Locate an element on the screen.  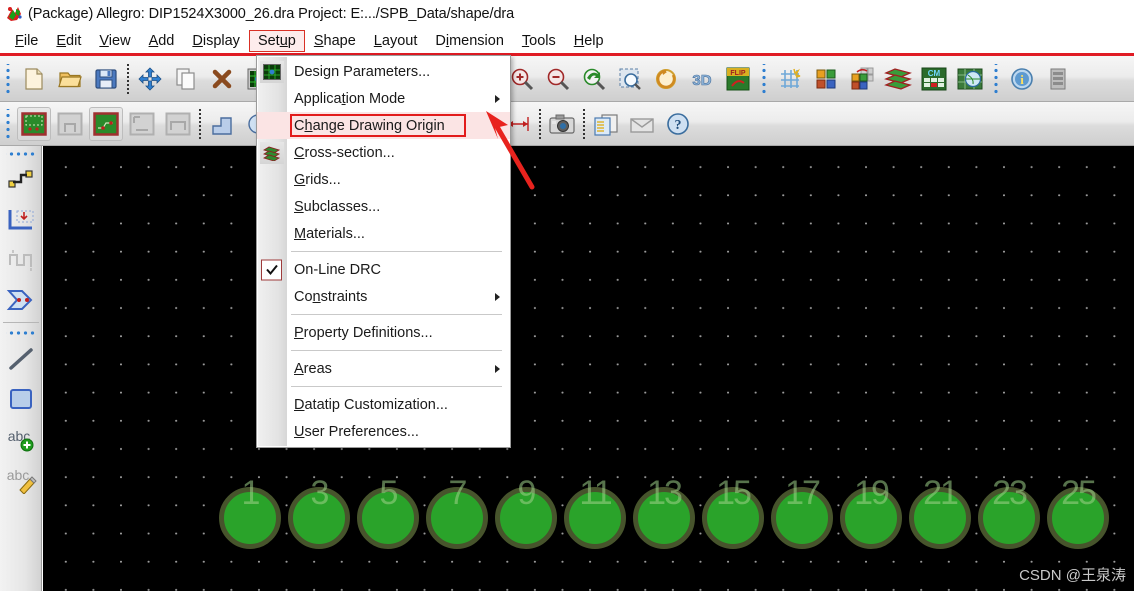
menu-item-label: On-Line DRC is located at coordinates (338, 269).